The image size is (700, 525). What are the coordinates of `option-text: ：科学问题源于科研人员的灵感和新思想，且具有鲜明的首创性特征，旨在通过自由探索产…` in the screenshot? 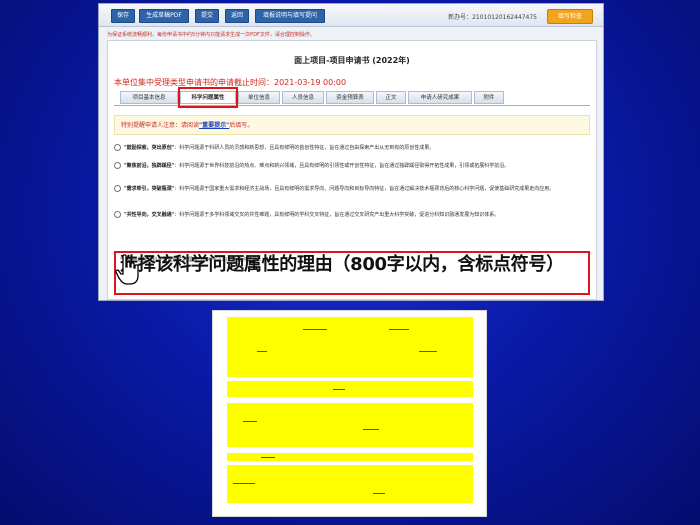 It's located at (304, 148).